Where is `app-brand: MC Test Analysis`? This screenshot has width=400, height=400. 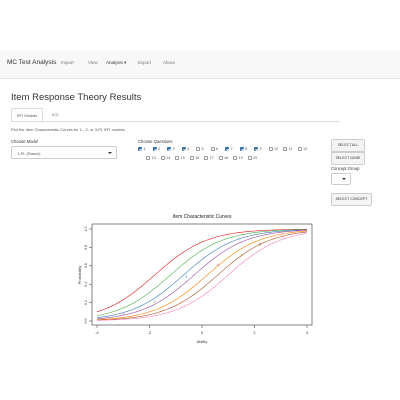 app-brand: MC Test Analysis is located at coordinates (31, 62).